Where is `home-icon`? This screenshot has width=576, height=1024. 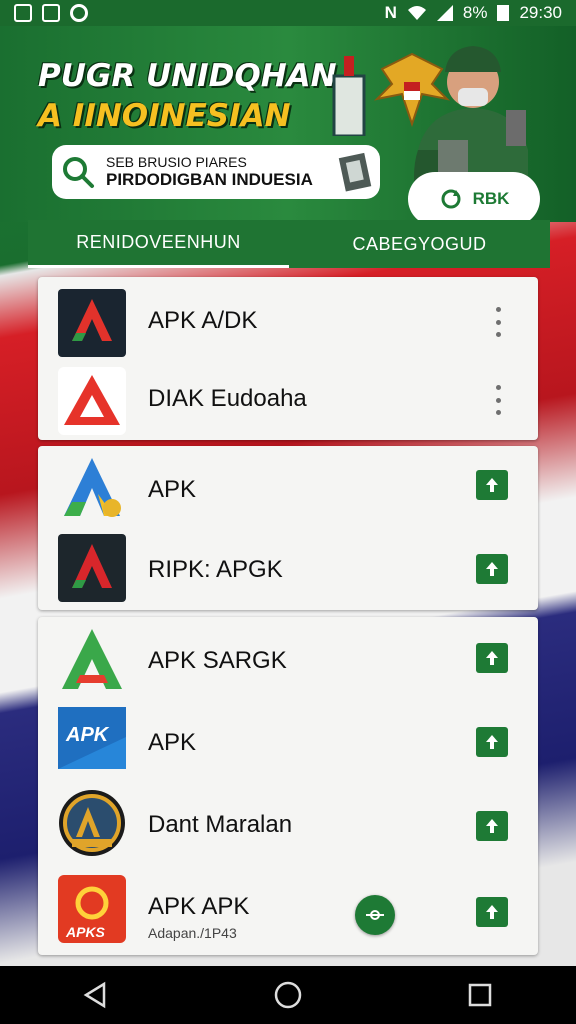
home-icon is located at coordinates (288, 995).